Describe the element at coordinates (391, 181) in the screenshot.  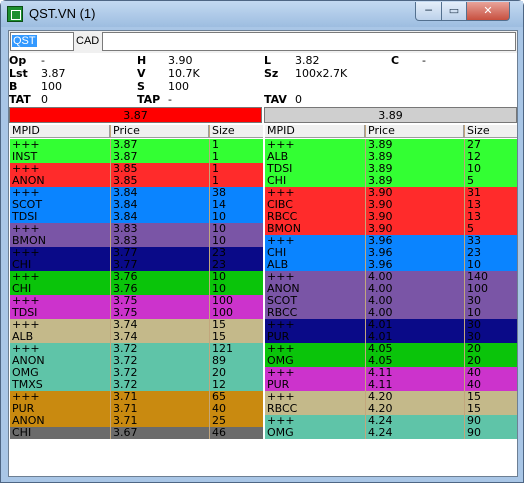
I see `ask-row: CHI 3.89 5` at that location.